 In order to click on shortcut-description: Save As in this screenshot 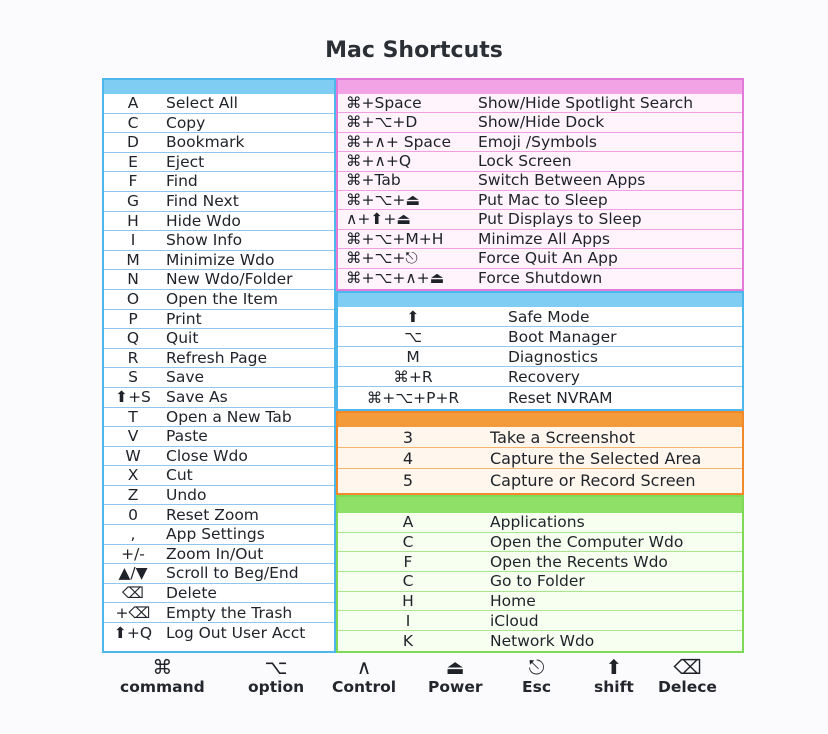, I will do `click(197, 397)`.